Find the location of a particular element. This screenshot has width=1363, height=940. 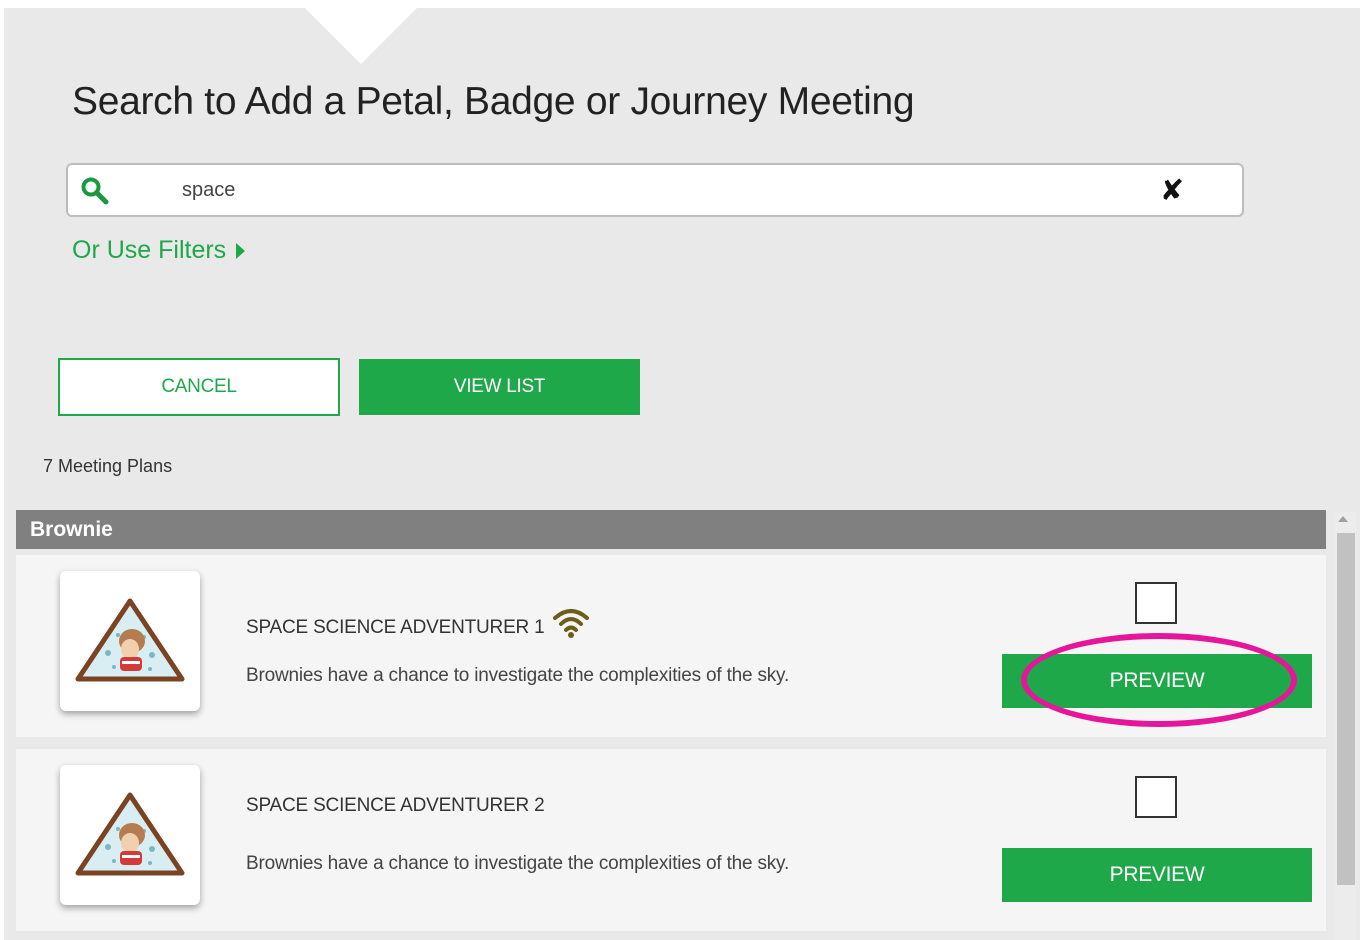

result-title-text: SPACE SCIENCE ADVENTURER 2 is located at coordinates (395, 805).